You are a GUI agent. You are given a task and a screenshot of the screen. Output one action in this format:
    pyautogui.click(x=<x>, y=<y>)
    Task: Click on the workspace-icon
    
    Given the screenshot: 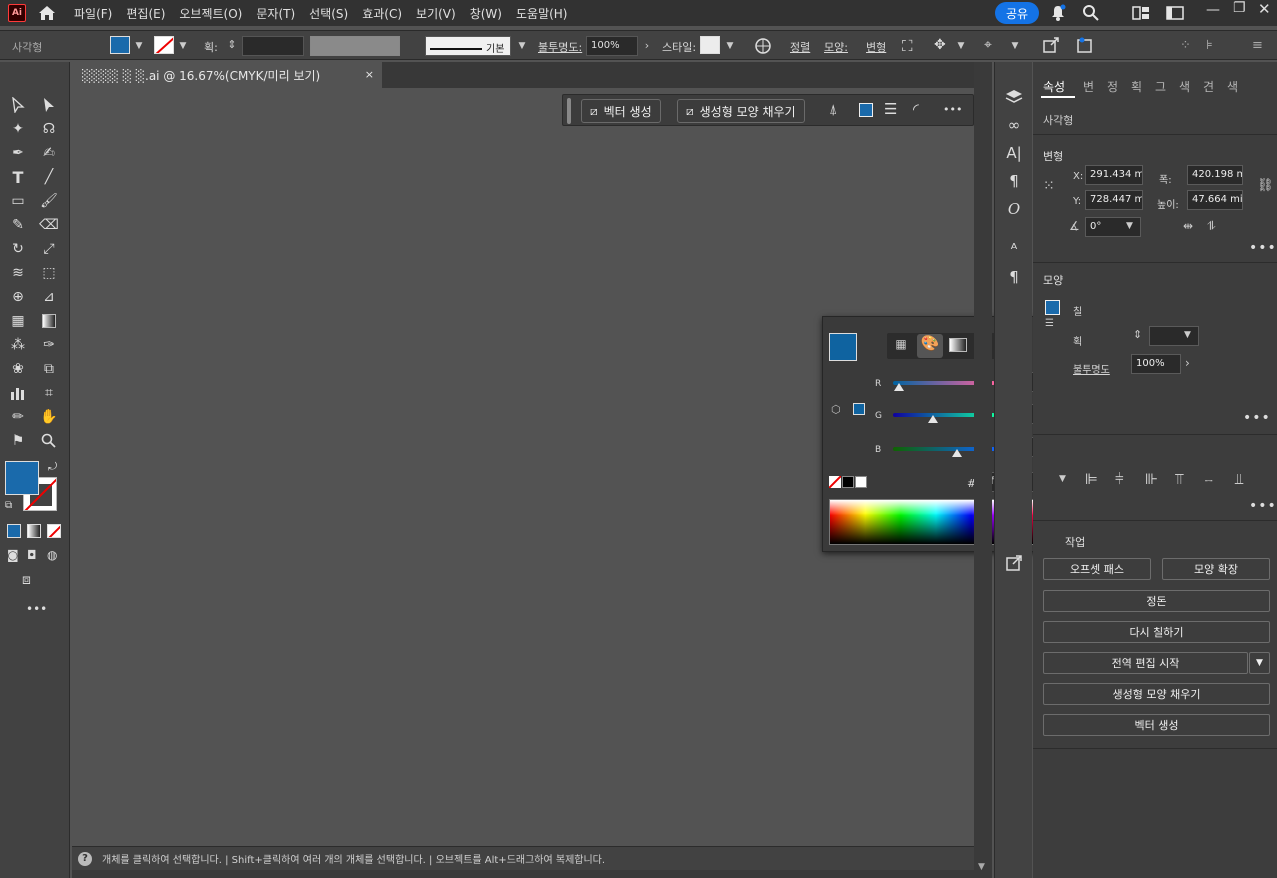 What is the action you would take?
    pyautogui.click(x=1175, y=14)
    